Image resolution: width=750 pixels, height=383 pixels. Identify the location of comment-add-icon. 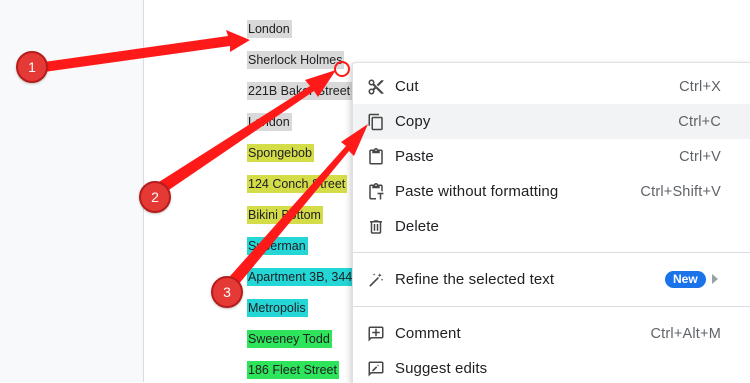
(376, 334).